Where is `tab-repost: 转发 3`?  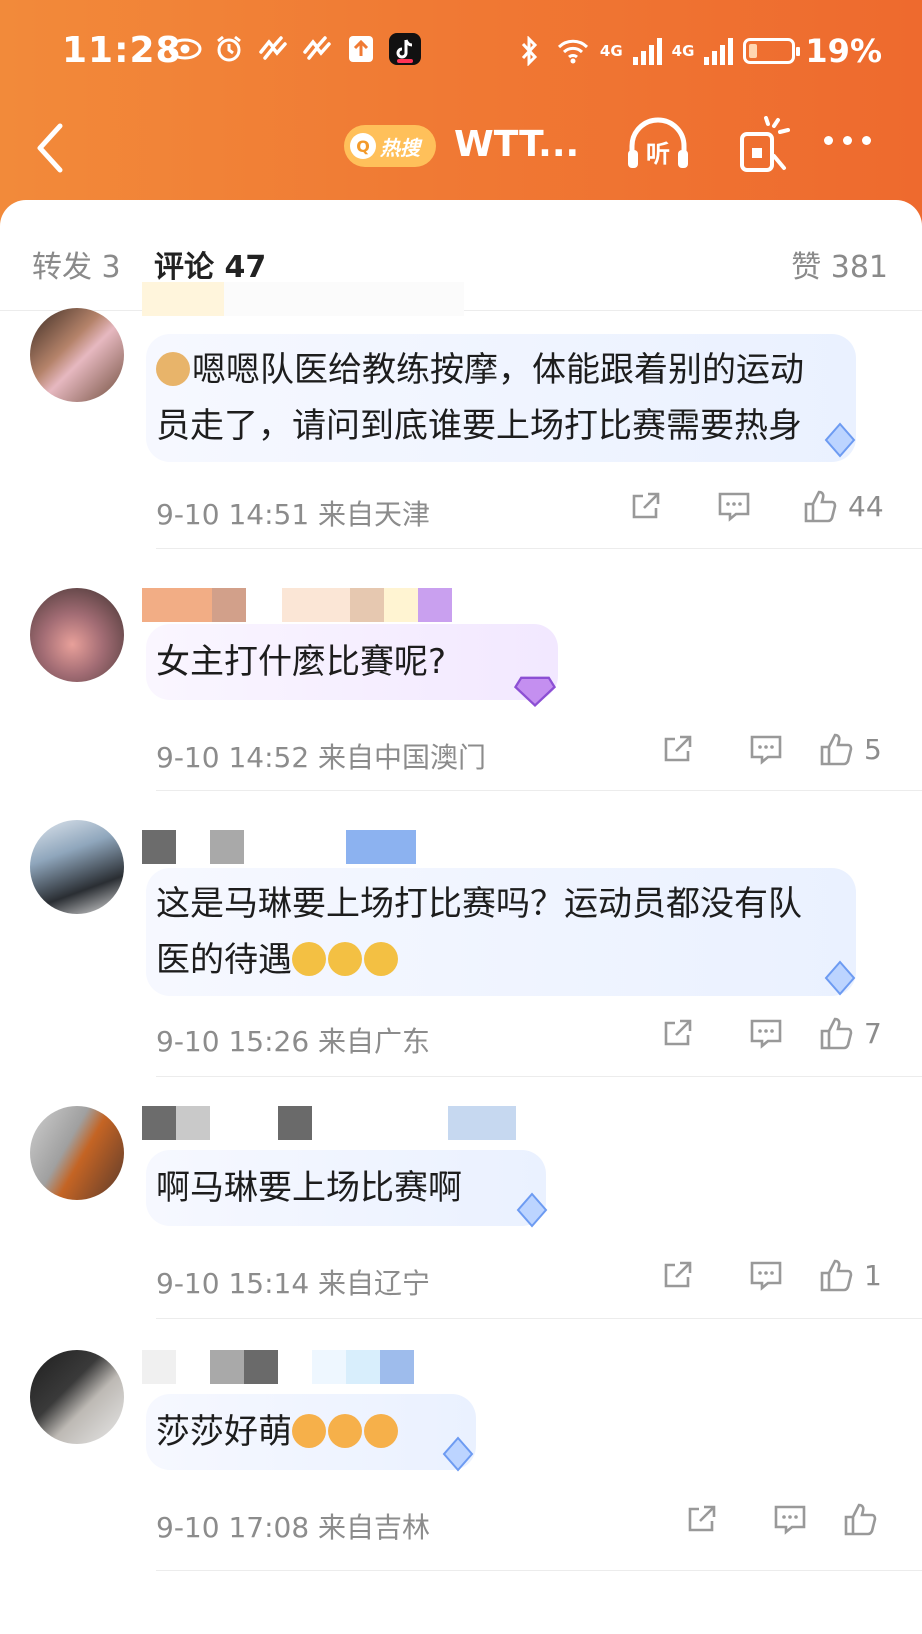
tab-repost: 转发 3 is located at coordinates (76, 264).